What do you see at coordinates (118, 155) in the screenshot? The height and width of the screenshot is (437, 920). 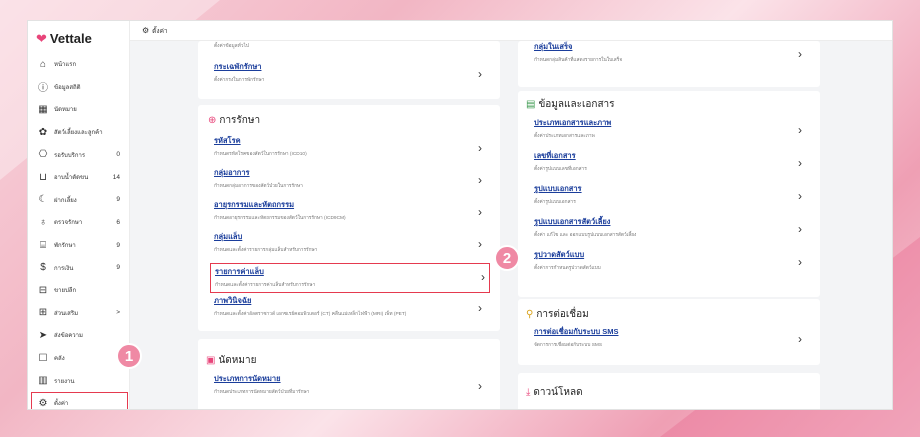 I see `sidebar-item-count: 0` at bounding box center [118, 155].